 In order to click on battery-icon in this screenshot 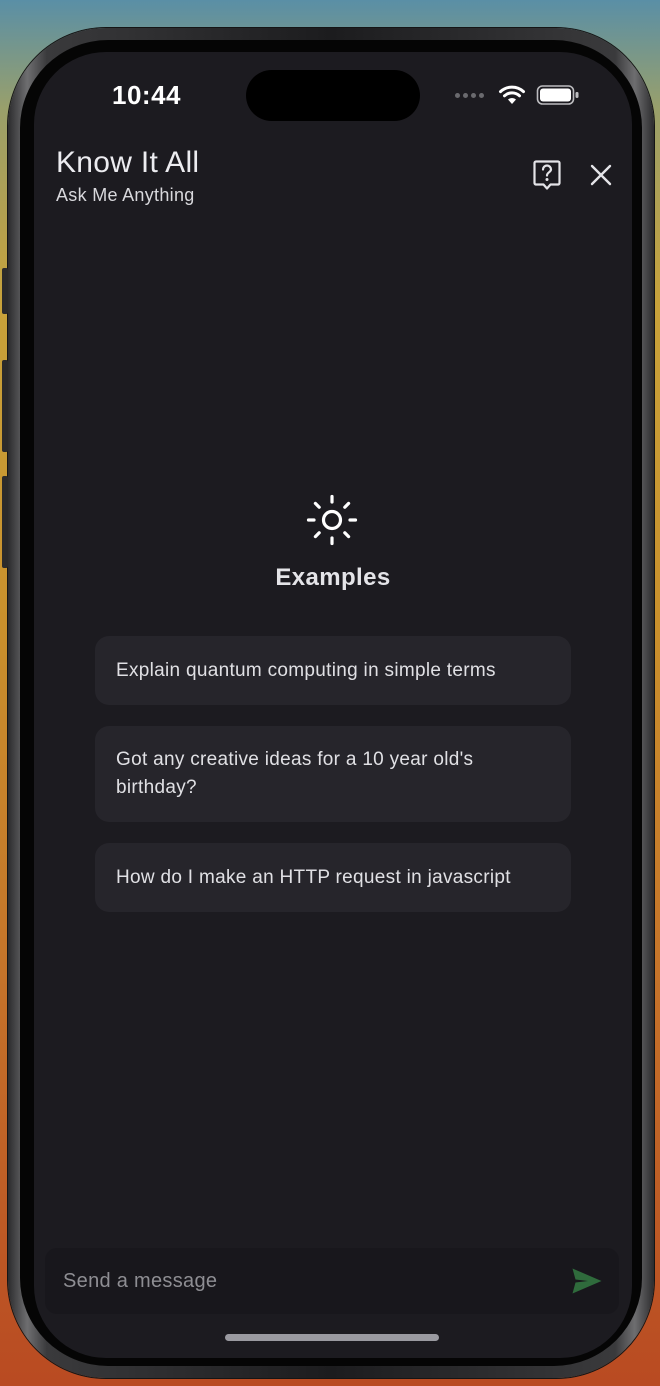, I will do `click(557, 95)`.